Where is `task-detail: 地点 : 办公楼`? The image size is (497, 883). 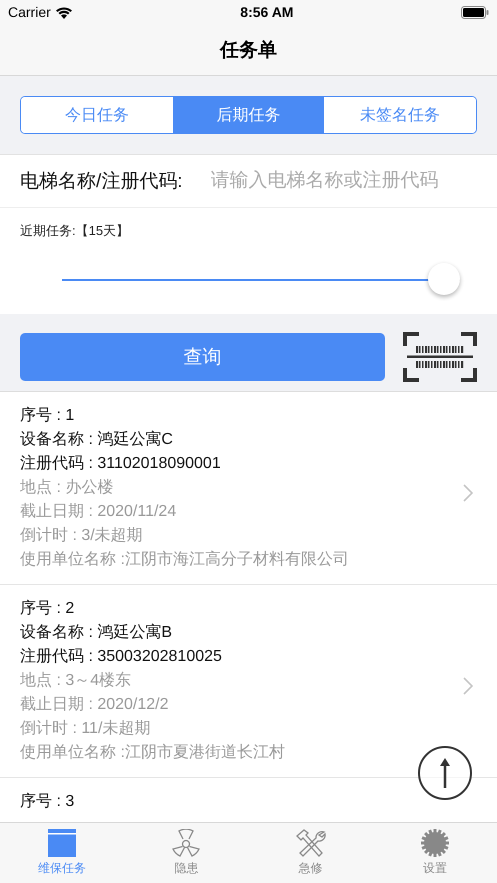
task-detail: 地点 : 办公楼 is located at coordinates (67, 488).